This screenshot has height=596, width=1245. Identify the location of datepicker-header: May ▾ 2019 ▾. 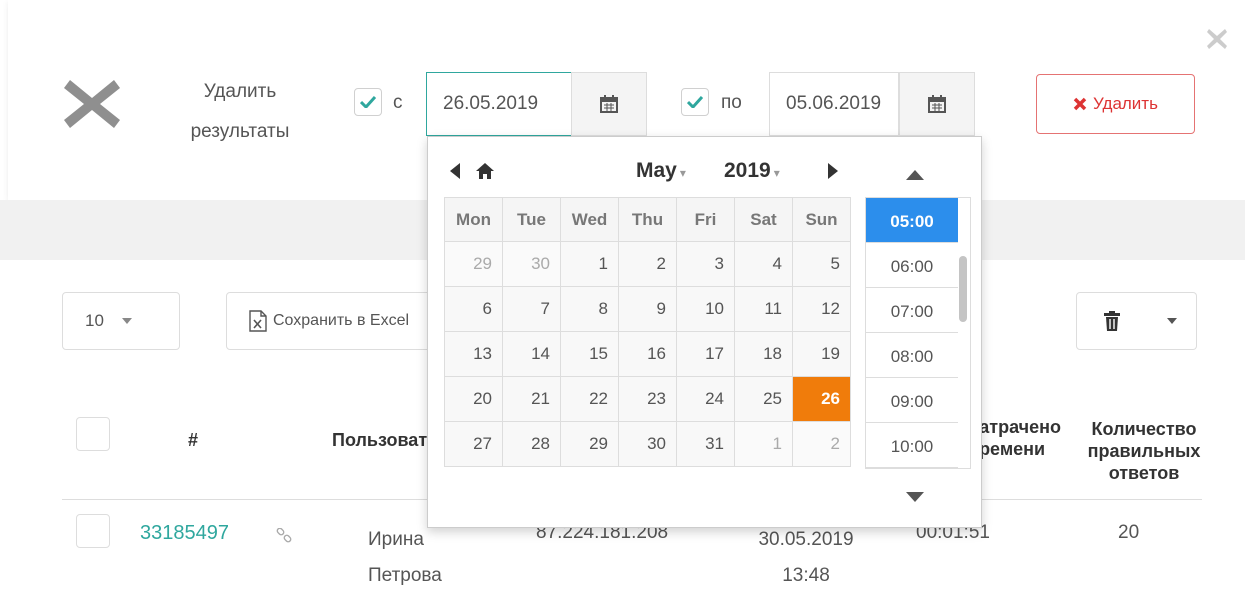
(643, 171).